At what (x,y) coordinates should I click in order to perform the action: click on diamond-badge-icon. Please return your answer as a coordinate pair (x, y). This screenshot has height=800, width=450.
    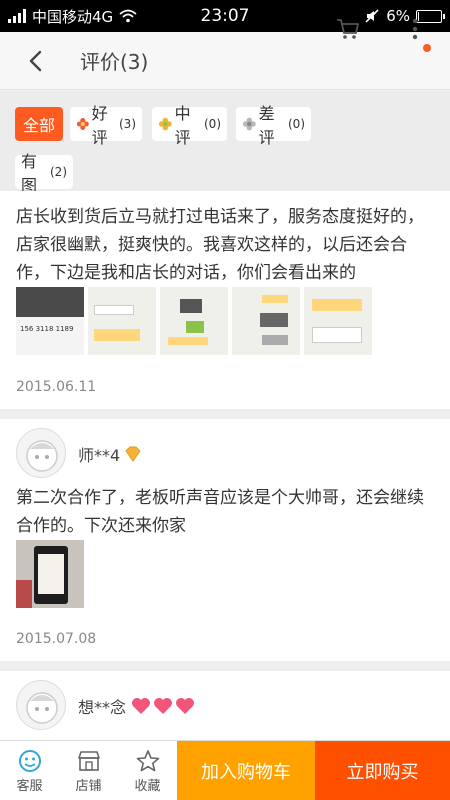
    Looking at the image, I should click on (133, 454).